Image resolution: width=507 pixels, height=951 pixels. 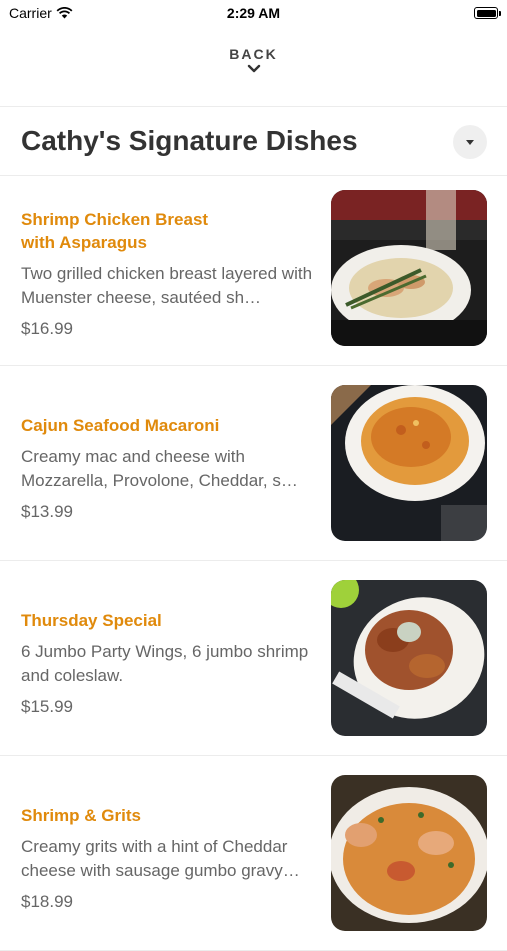 I want to click on battery-icon, so click(x=487, y=13).